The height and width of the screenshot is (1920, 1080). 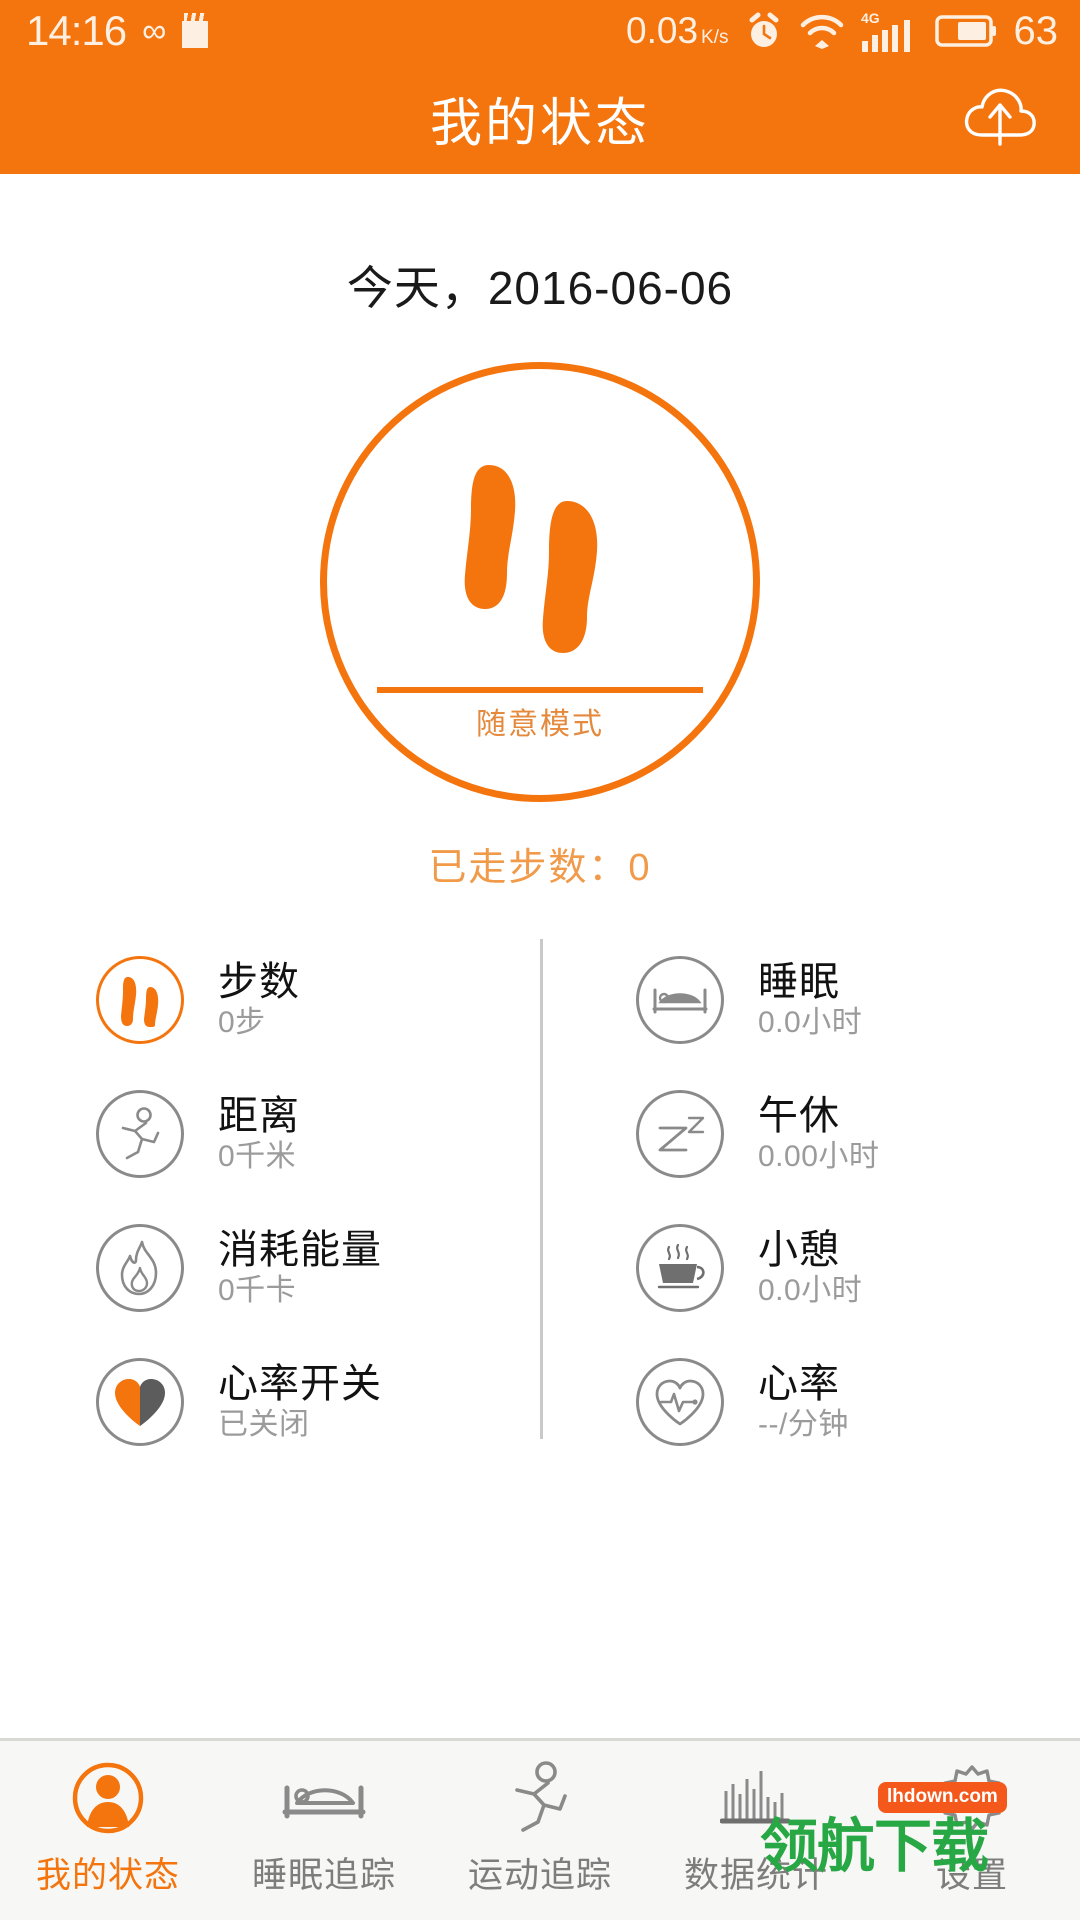 I want to click on tab-settings: 设置, so click(x=972, y=1819).